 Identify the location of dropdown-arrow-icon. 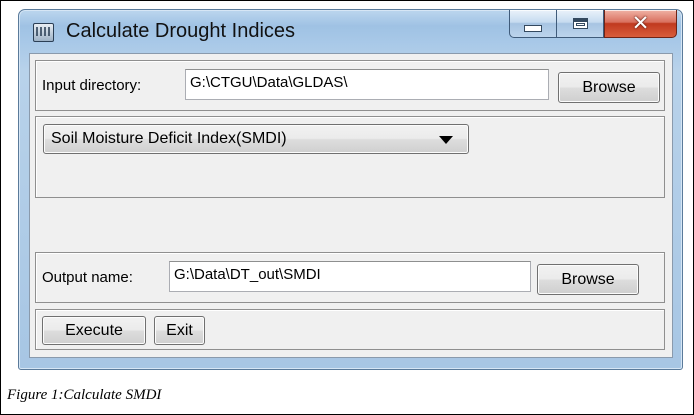
(446, 140).